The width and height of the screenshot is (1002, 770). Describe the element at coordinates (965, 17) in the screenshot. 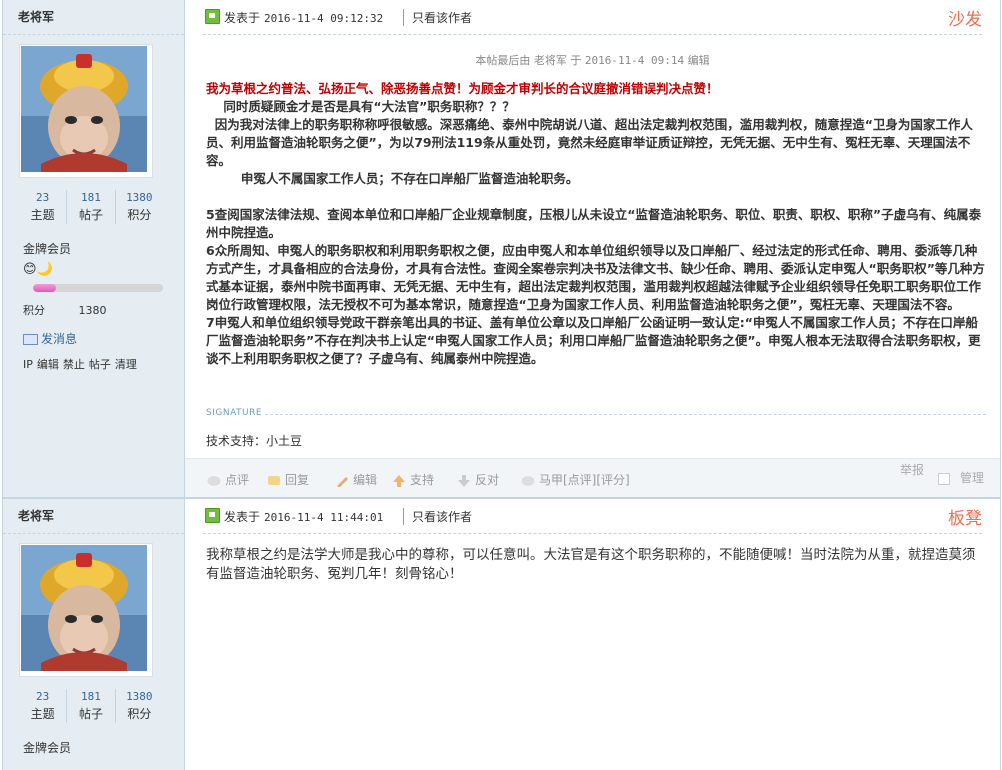

I see `floor-label: 沙发` at that location.